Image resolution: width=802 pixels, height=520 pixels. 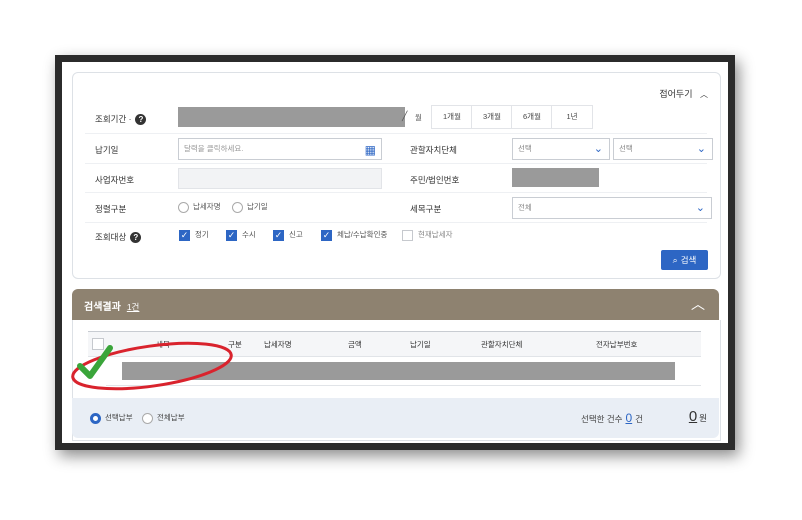 What do you see at coordinates (452, 117) in the screenshot?
I see `tab-1month: 1개월` at bounding box center [452, 117].